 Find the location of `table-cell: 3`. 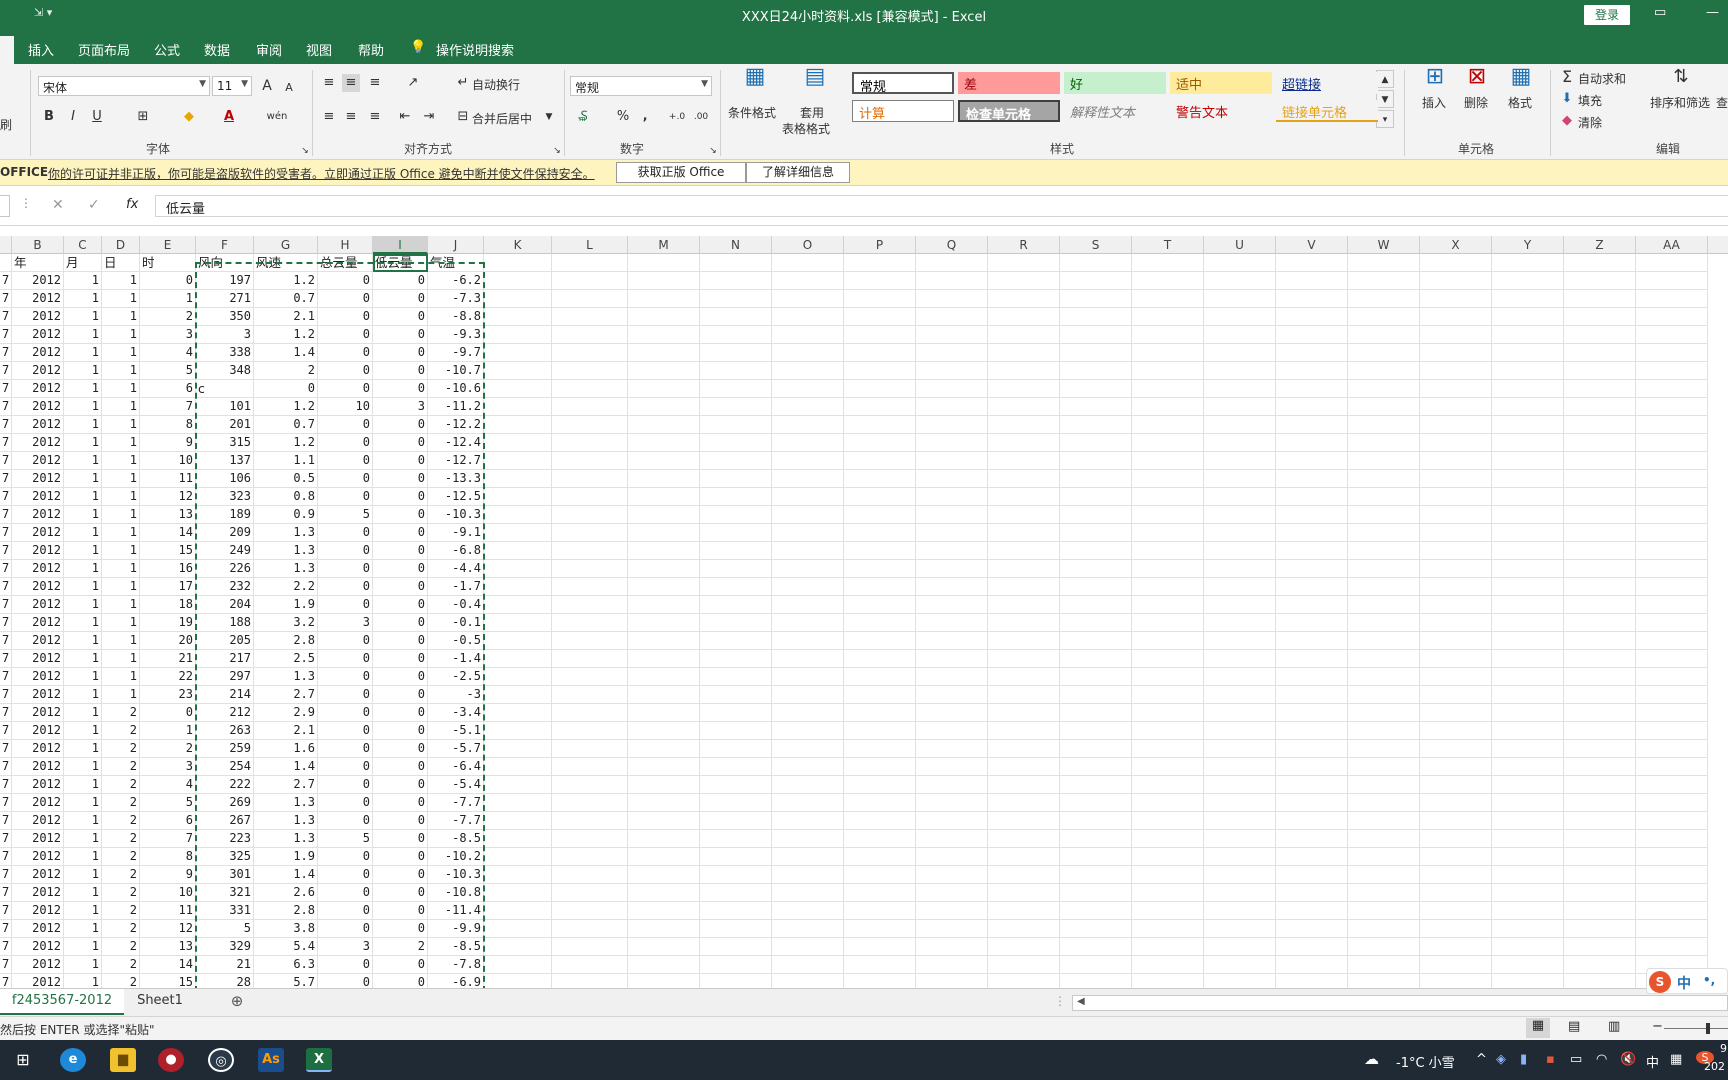

table-cell: 3 is located at coordinates (168, 767).